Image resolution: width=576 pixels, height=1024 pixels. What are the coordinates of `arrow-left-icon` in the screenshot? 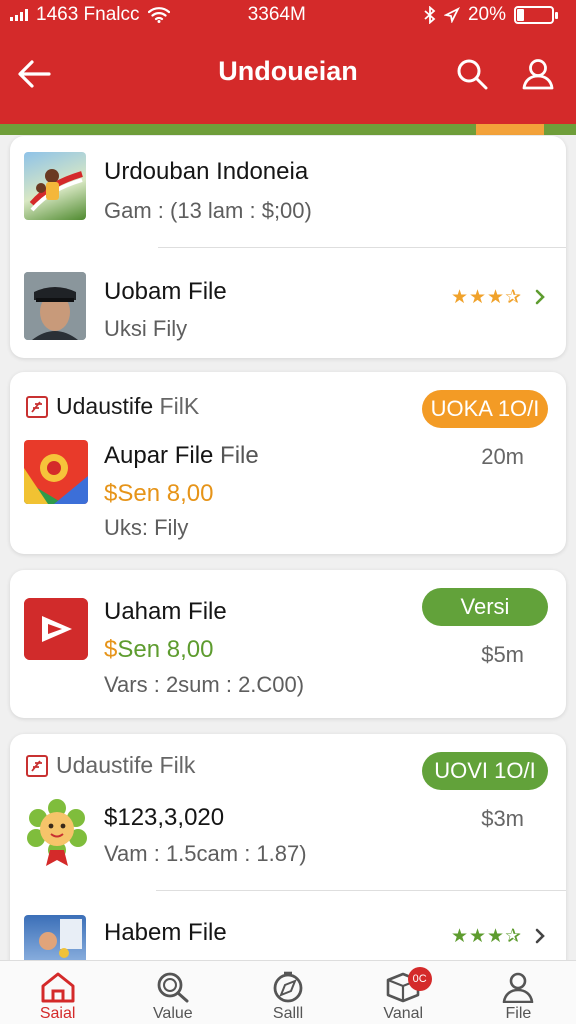 It's located at (34, 74).